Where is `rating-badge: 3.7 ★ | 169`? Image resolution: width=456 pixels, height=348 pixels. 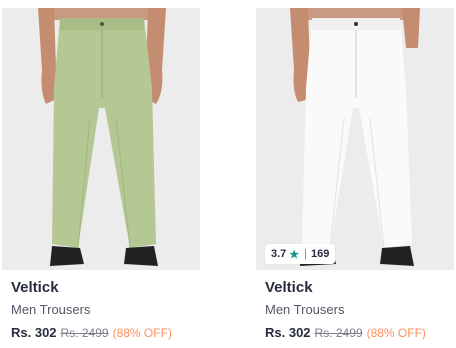
rating-badge: 3.7 ★ | 169 is located at coordinates (300, 254).